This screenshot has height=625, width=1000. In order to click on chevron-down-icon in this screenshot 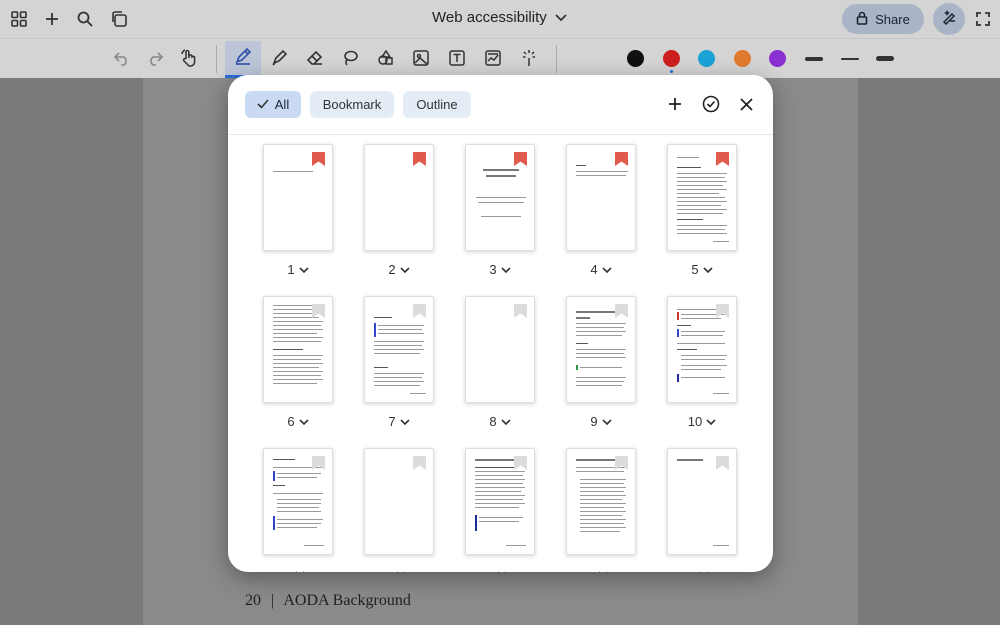, I will do `click(607, 421)`.